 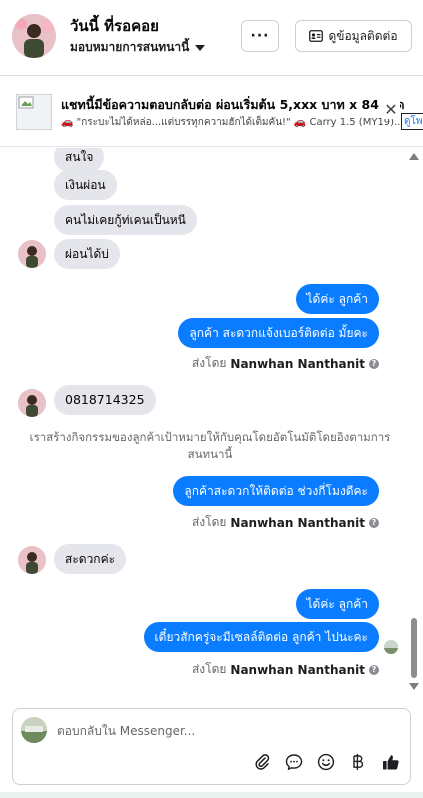 I want to click on thumbs-up-icon, so click(x=391, y=762).